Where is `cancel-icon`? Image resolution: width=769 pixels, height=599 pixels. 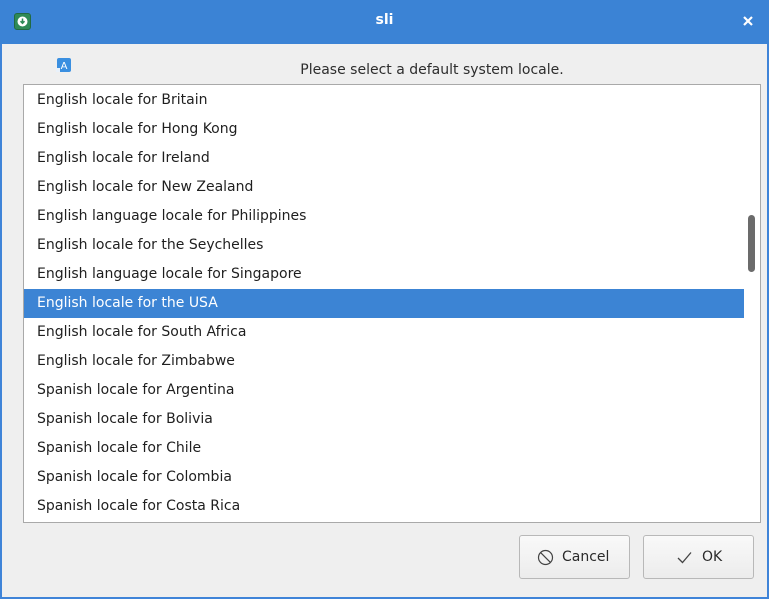
cancel-icon is located at coordinates (545, 559).